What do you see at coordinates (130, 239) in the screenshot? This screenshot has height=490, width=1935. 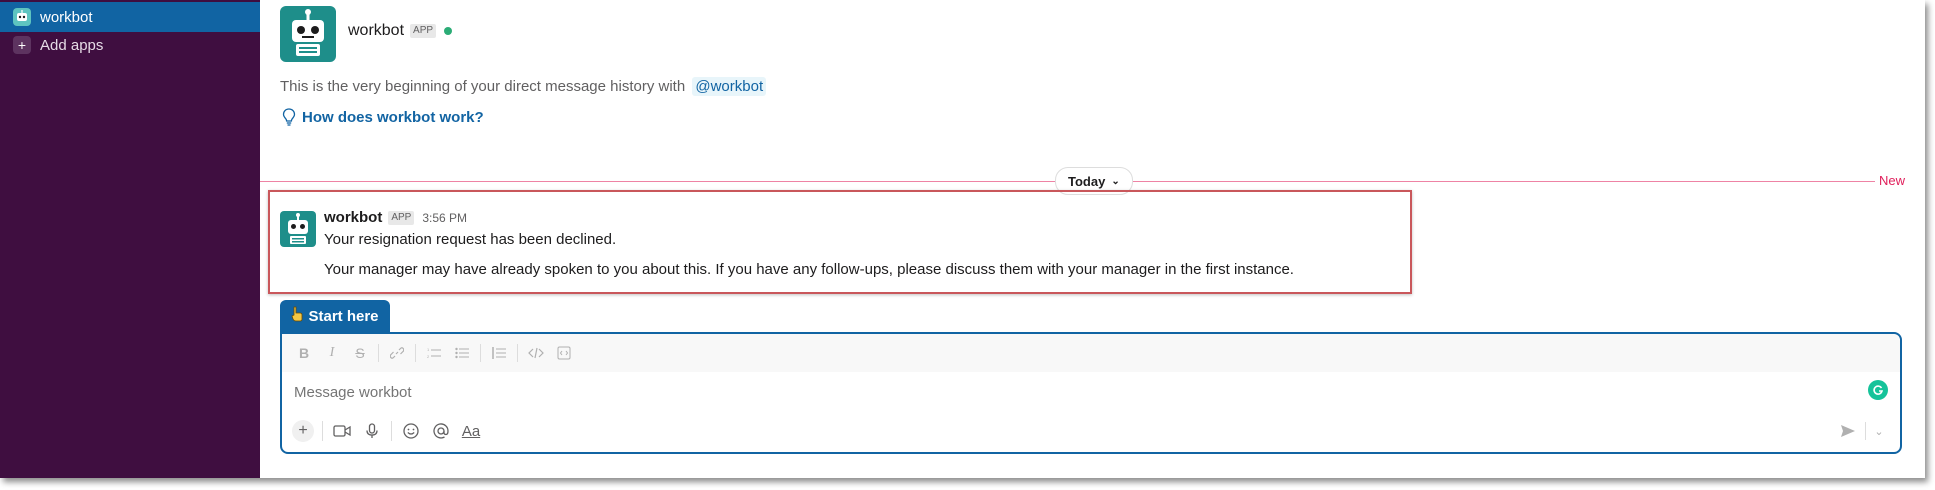 I see `sidebar: workbot + Add apps` at bounding box center [130, 239].